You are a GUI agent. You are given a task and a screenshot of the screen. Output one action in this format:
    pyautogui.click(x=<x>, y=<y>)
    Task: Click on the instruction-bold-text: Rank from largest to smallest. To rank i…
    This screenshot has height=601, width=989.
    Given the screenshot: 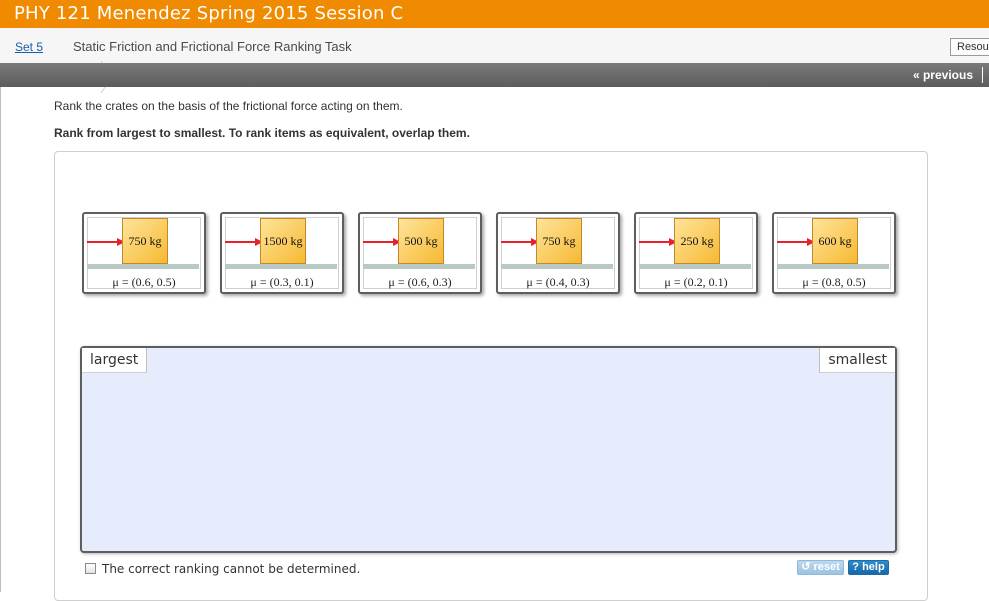 What is the action you would take?
    pyautogui.click(x=262, y=133)
    